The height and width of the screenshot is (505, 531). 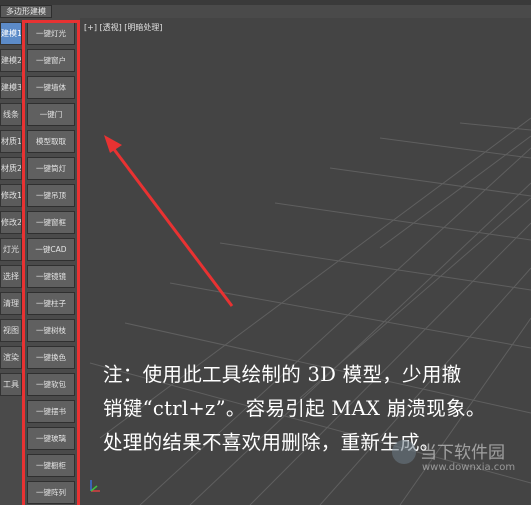 What do you see at coordinates (11, 222) in the screenshot?
I see `category-tab: 修改2` at bounding box center [11, 222].